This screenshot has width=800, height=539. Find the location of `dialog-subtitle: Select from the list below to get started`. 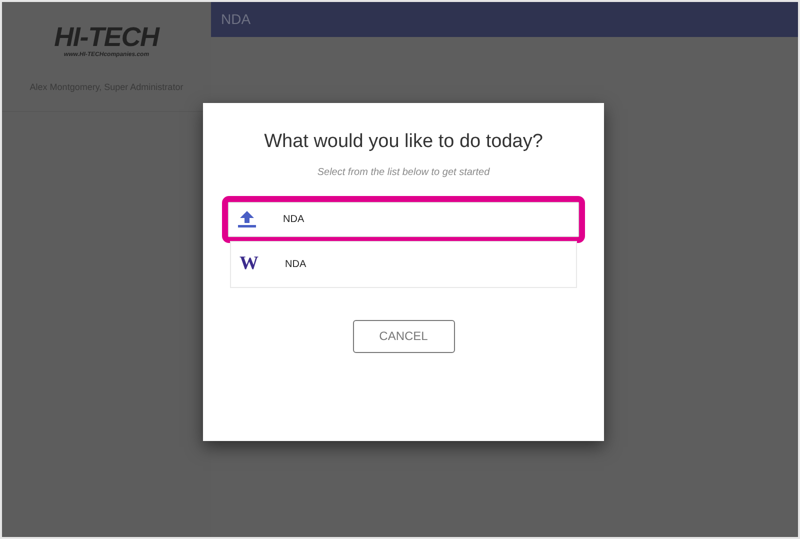

dialog-subtitle: Select from the list below to get started is located at coordinates (403, 173).